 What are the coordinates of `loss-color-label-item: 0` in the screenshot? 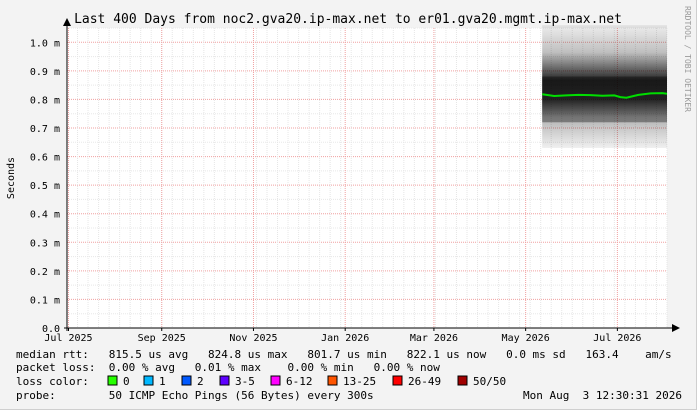 It's located at (126, 381).